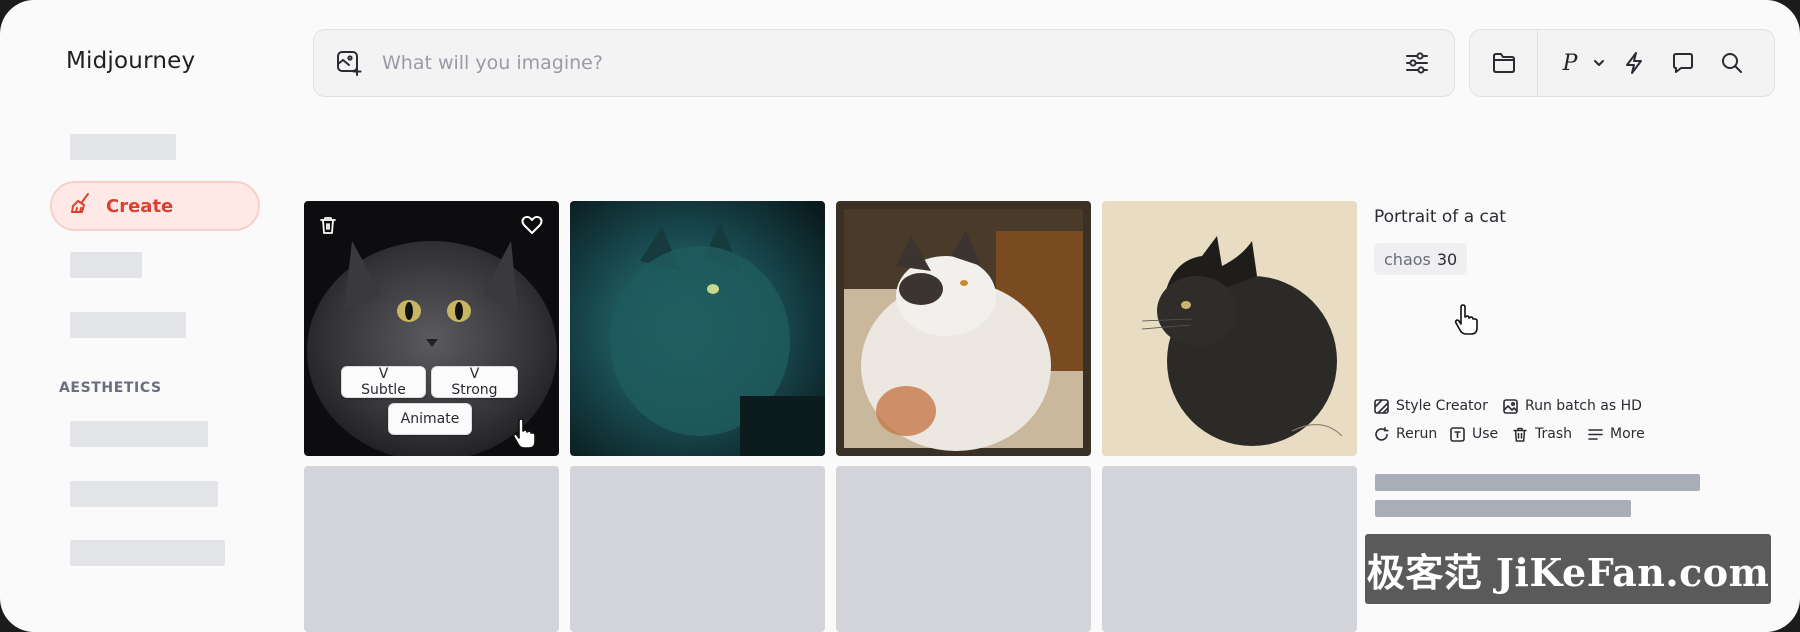 The width and height of the screenshot is (1800, 632). What do you see at coordinates (532, 225) in the screenshot?
I see `heart-icon` at bounding box center [532, 225].